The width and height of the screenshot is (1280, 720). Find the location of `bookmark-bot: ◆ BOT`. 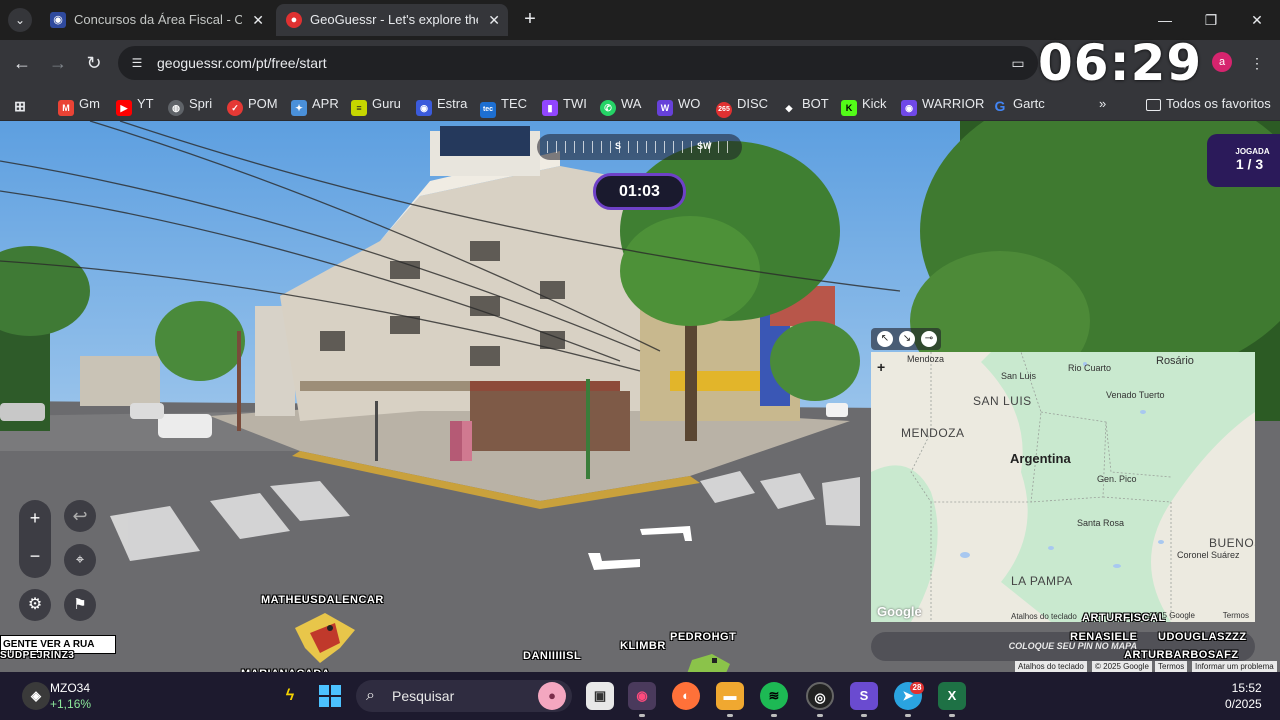

bookmark-bot: ◆ BOT is located at coordinates (805, 104).